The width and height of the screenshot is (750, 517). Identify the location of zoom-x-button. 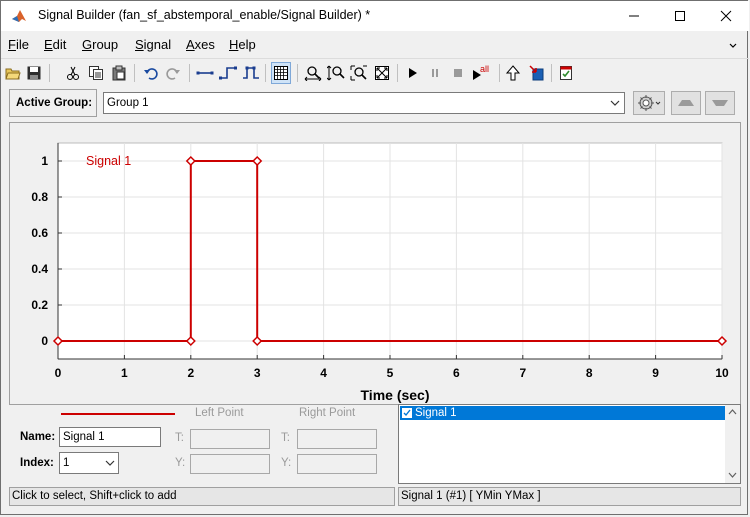
(313, 73).